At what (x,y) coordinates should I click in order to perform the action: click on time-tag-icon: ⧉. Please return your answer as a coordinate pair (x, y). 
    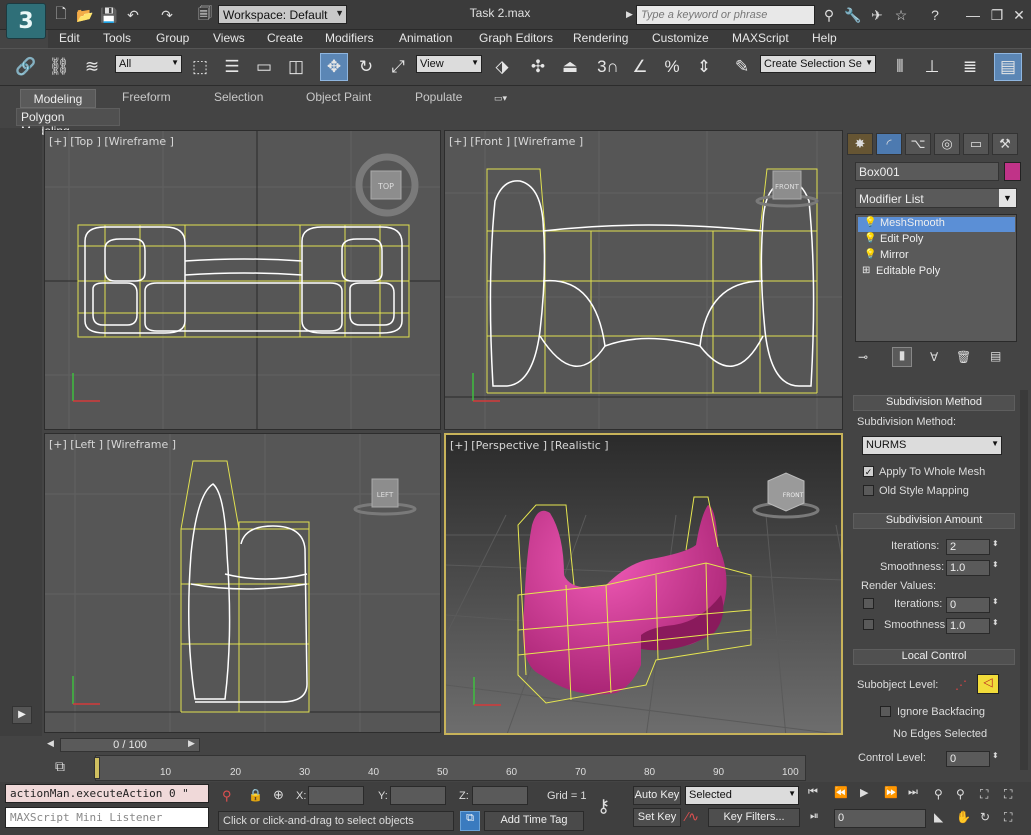
    Looking at the image, I should click on (470, 821).